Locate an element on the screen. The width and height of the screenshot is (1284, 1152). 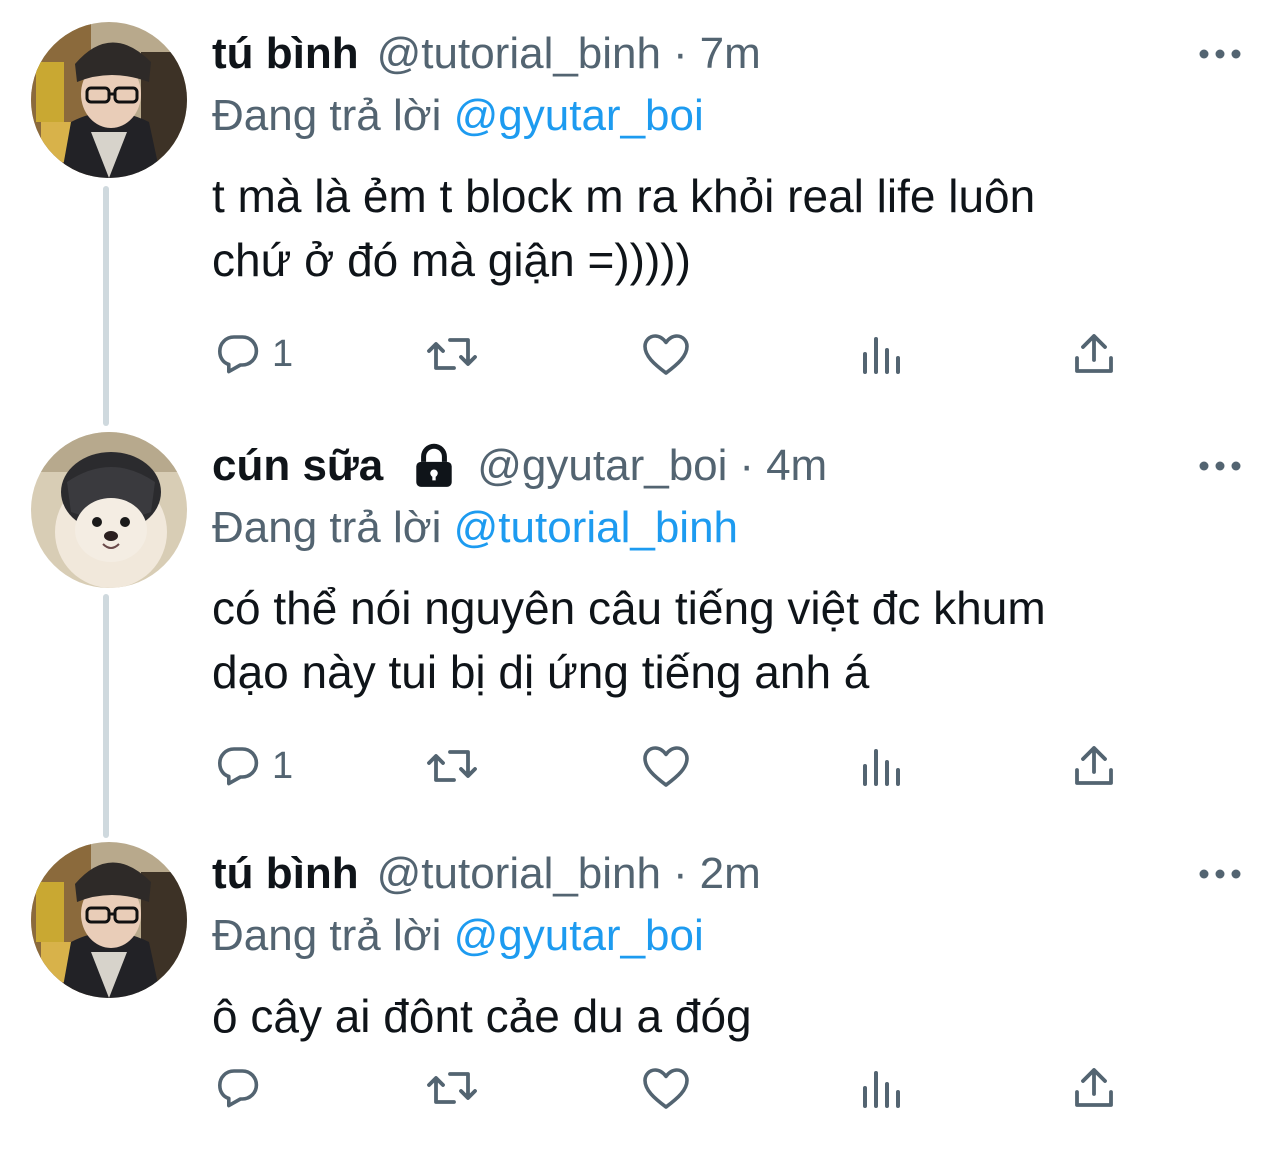
tweet-text: ô cây ai đônt cảe du a đóg is located at coordinates (482, 1016).